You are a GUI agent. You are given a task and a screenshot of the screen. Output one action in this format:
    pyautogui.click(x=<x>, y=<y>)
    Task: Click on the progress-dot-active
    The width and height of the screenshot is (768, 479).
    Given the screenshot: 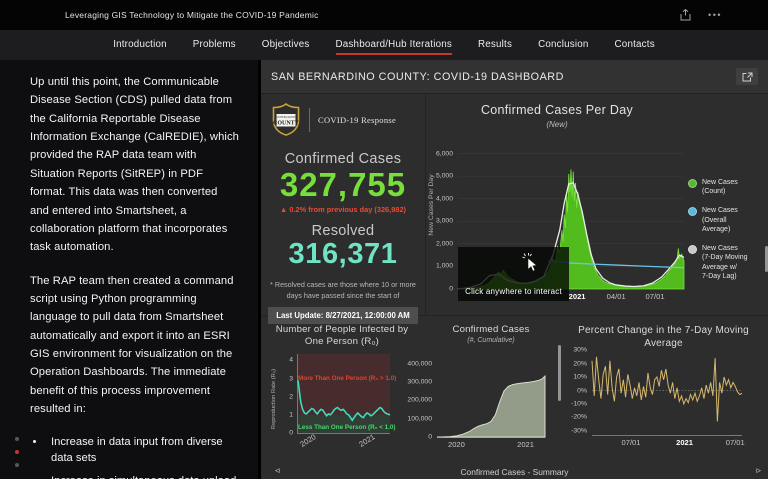 What is the action you would take?
    pyautogui.click(x=17, y=452)
    